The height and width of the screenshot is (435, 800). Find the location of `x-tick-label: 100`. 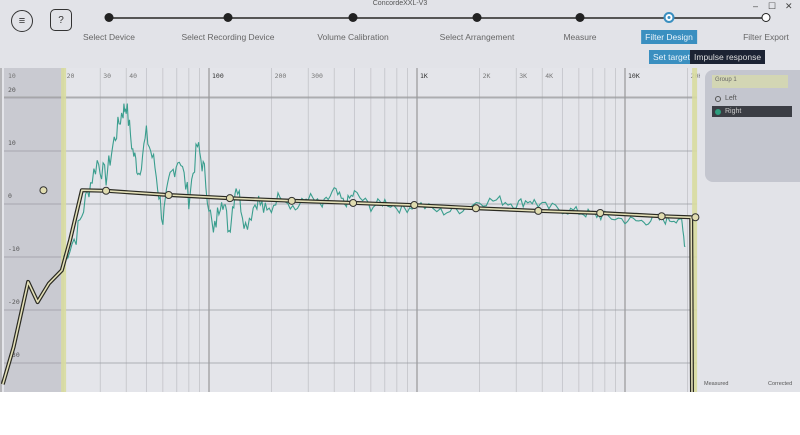

x-tick-label: 100 is located at coordinates (218, 76).